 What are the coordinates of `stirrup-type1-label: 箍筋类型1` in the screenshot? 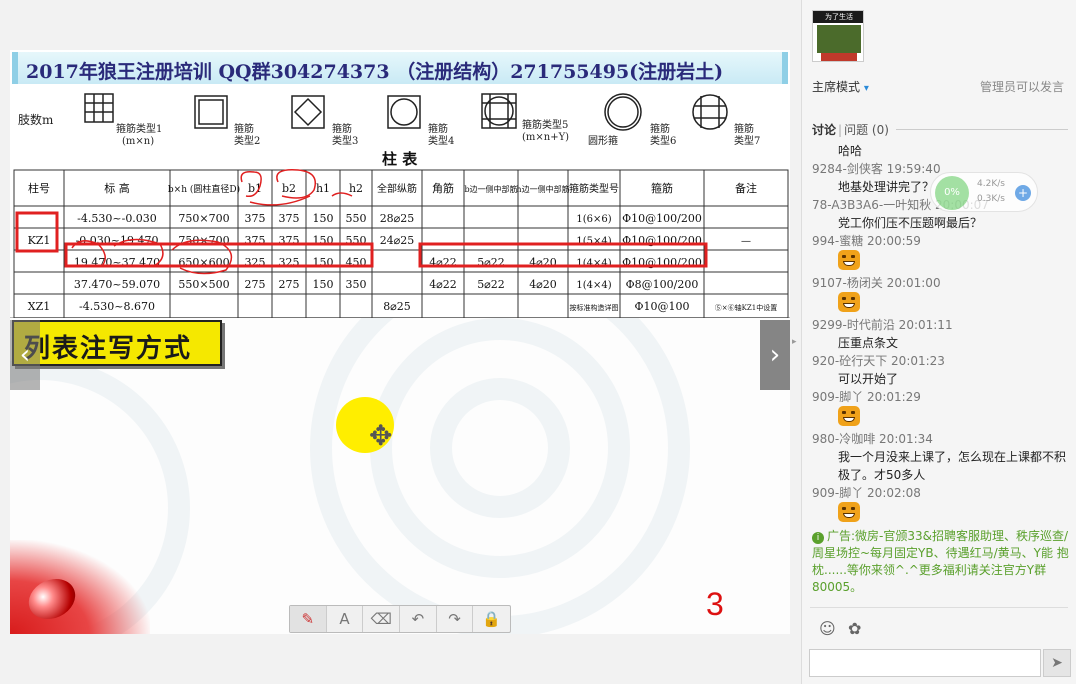 It's located at (139, 128).